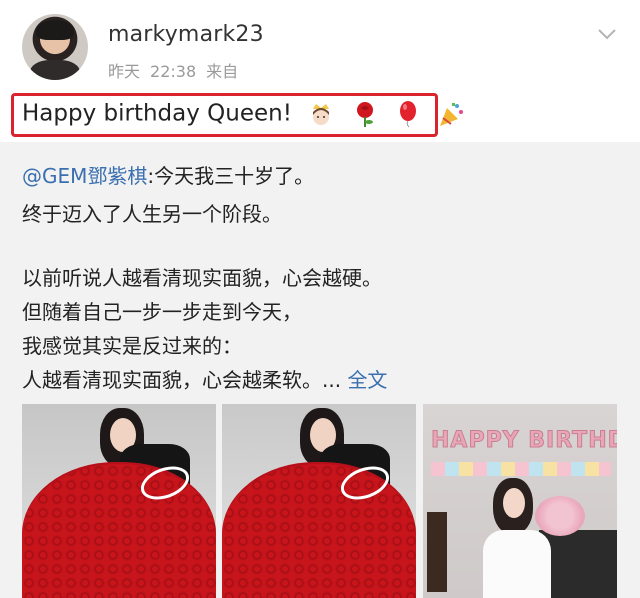 This screenshot has width=640, height=598. Describe the element at coordinates (186, 34) in the screenshot. I see `username: markymark23` at that location.